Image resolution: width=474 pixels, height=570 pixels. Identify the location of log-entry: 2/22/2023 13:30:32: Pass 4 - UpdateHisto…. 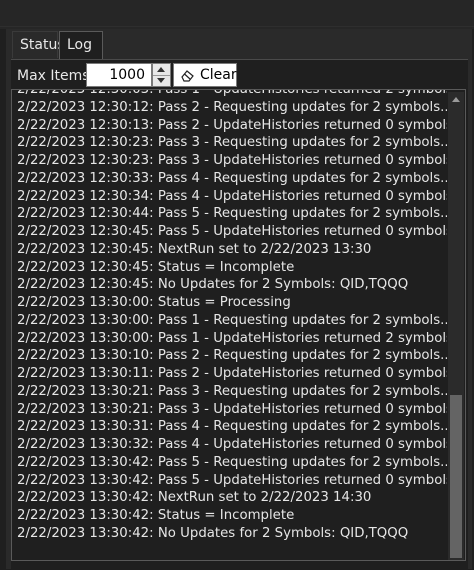
(232, 444).